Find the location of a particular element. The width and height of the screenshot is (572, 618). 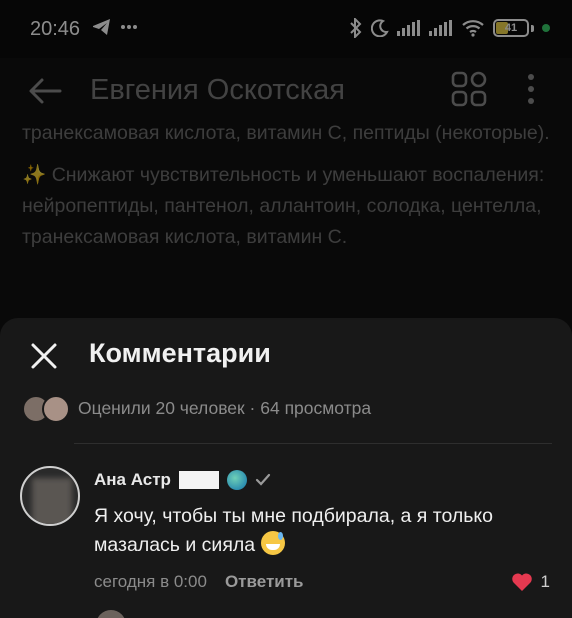

grid-apps-icon is located at coordinates (469, 89).